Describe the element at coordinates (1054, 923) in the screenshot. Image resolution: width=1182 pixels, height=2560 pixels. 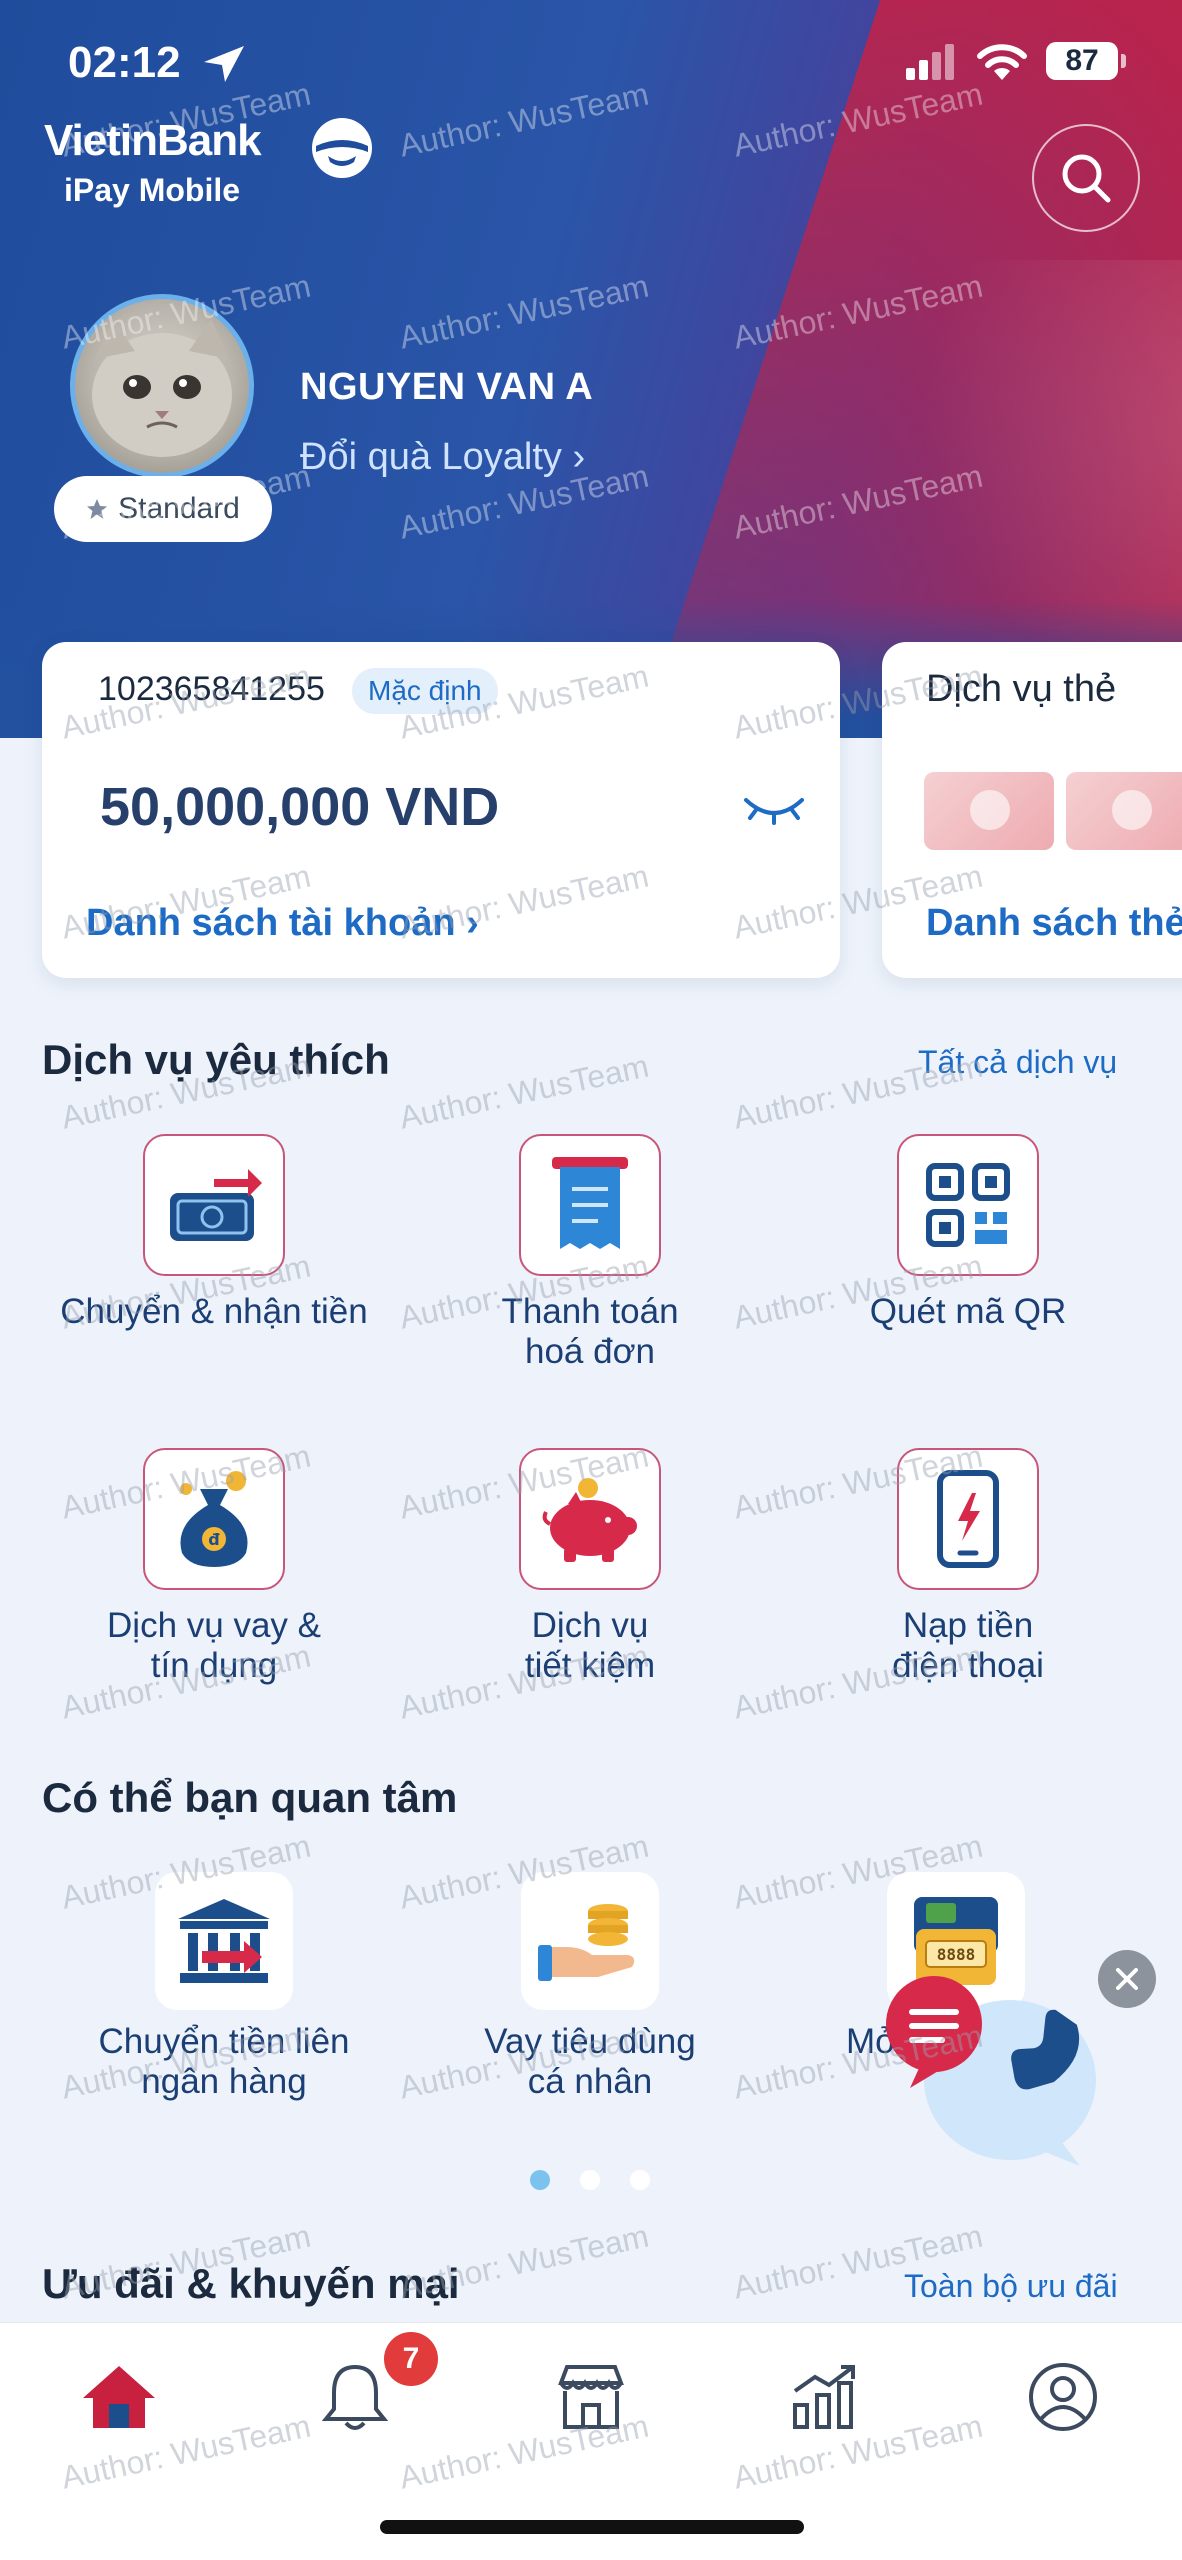
I see `card-list-link: Danh sách thẻ` at that location.